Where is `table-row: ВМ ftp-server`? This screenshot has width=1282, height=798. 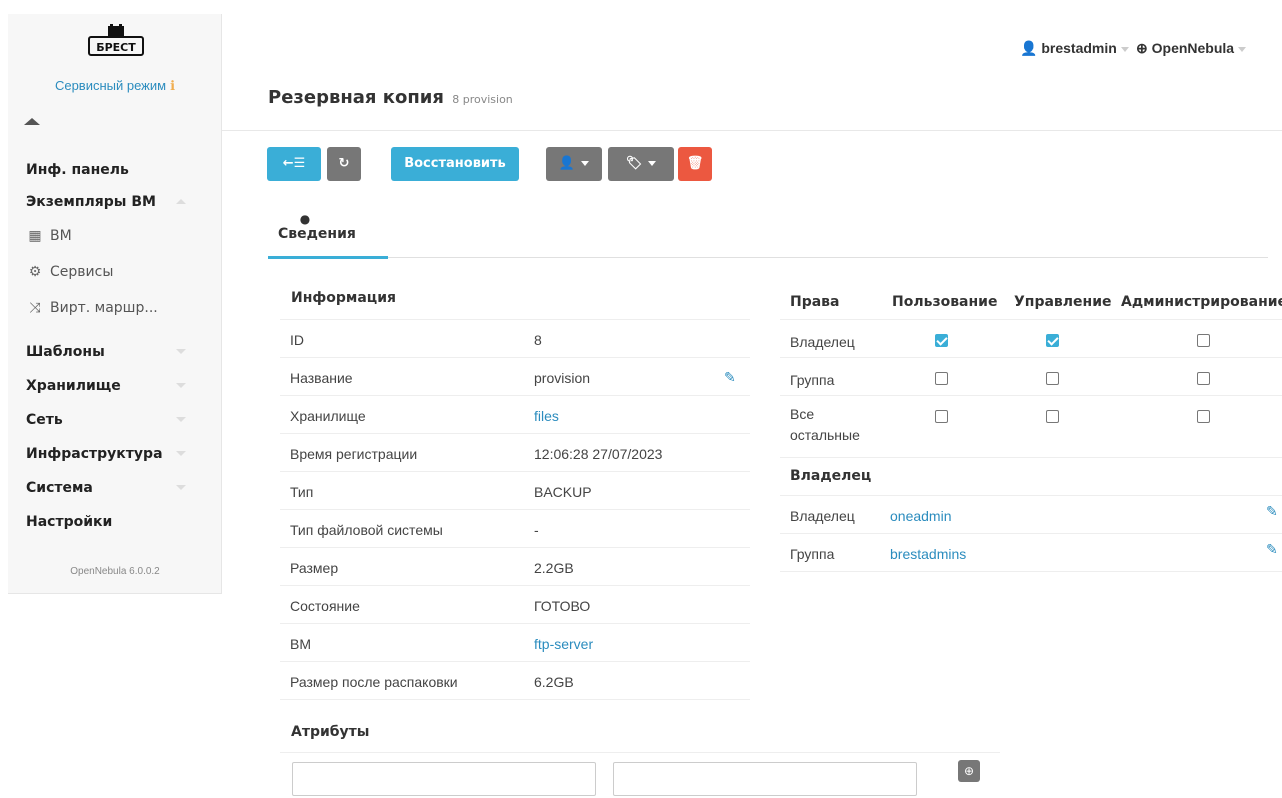
table-row: ВМ ftp-server is located at coordinates (515, 643).